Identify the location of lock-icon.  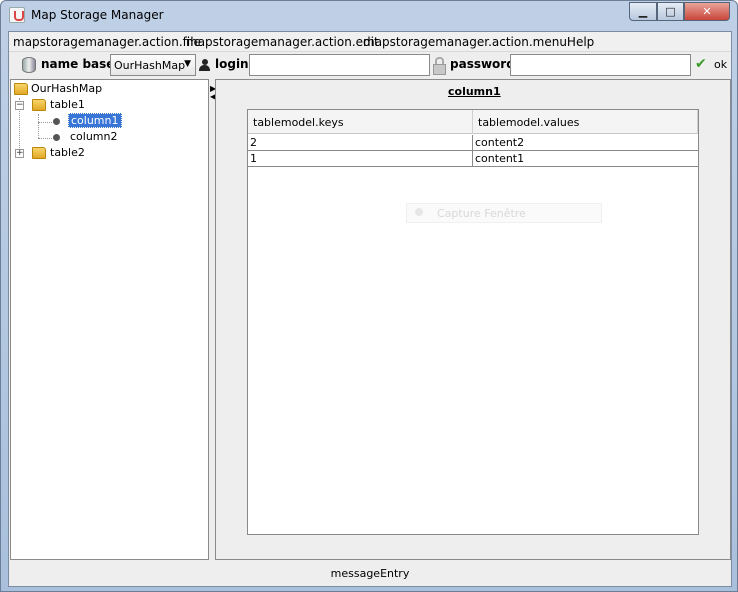
(439, 66).